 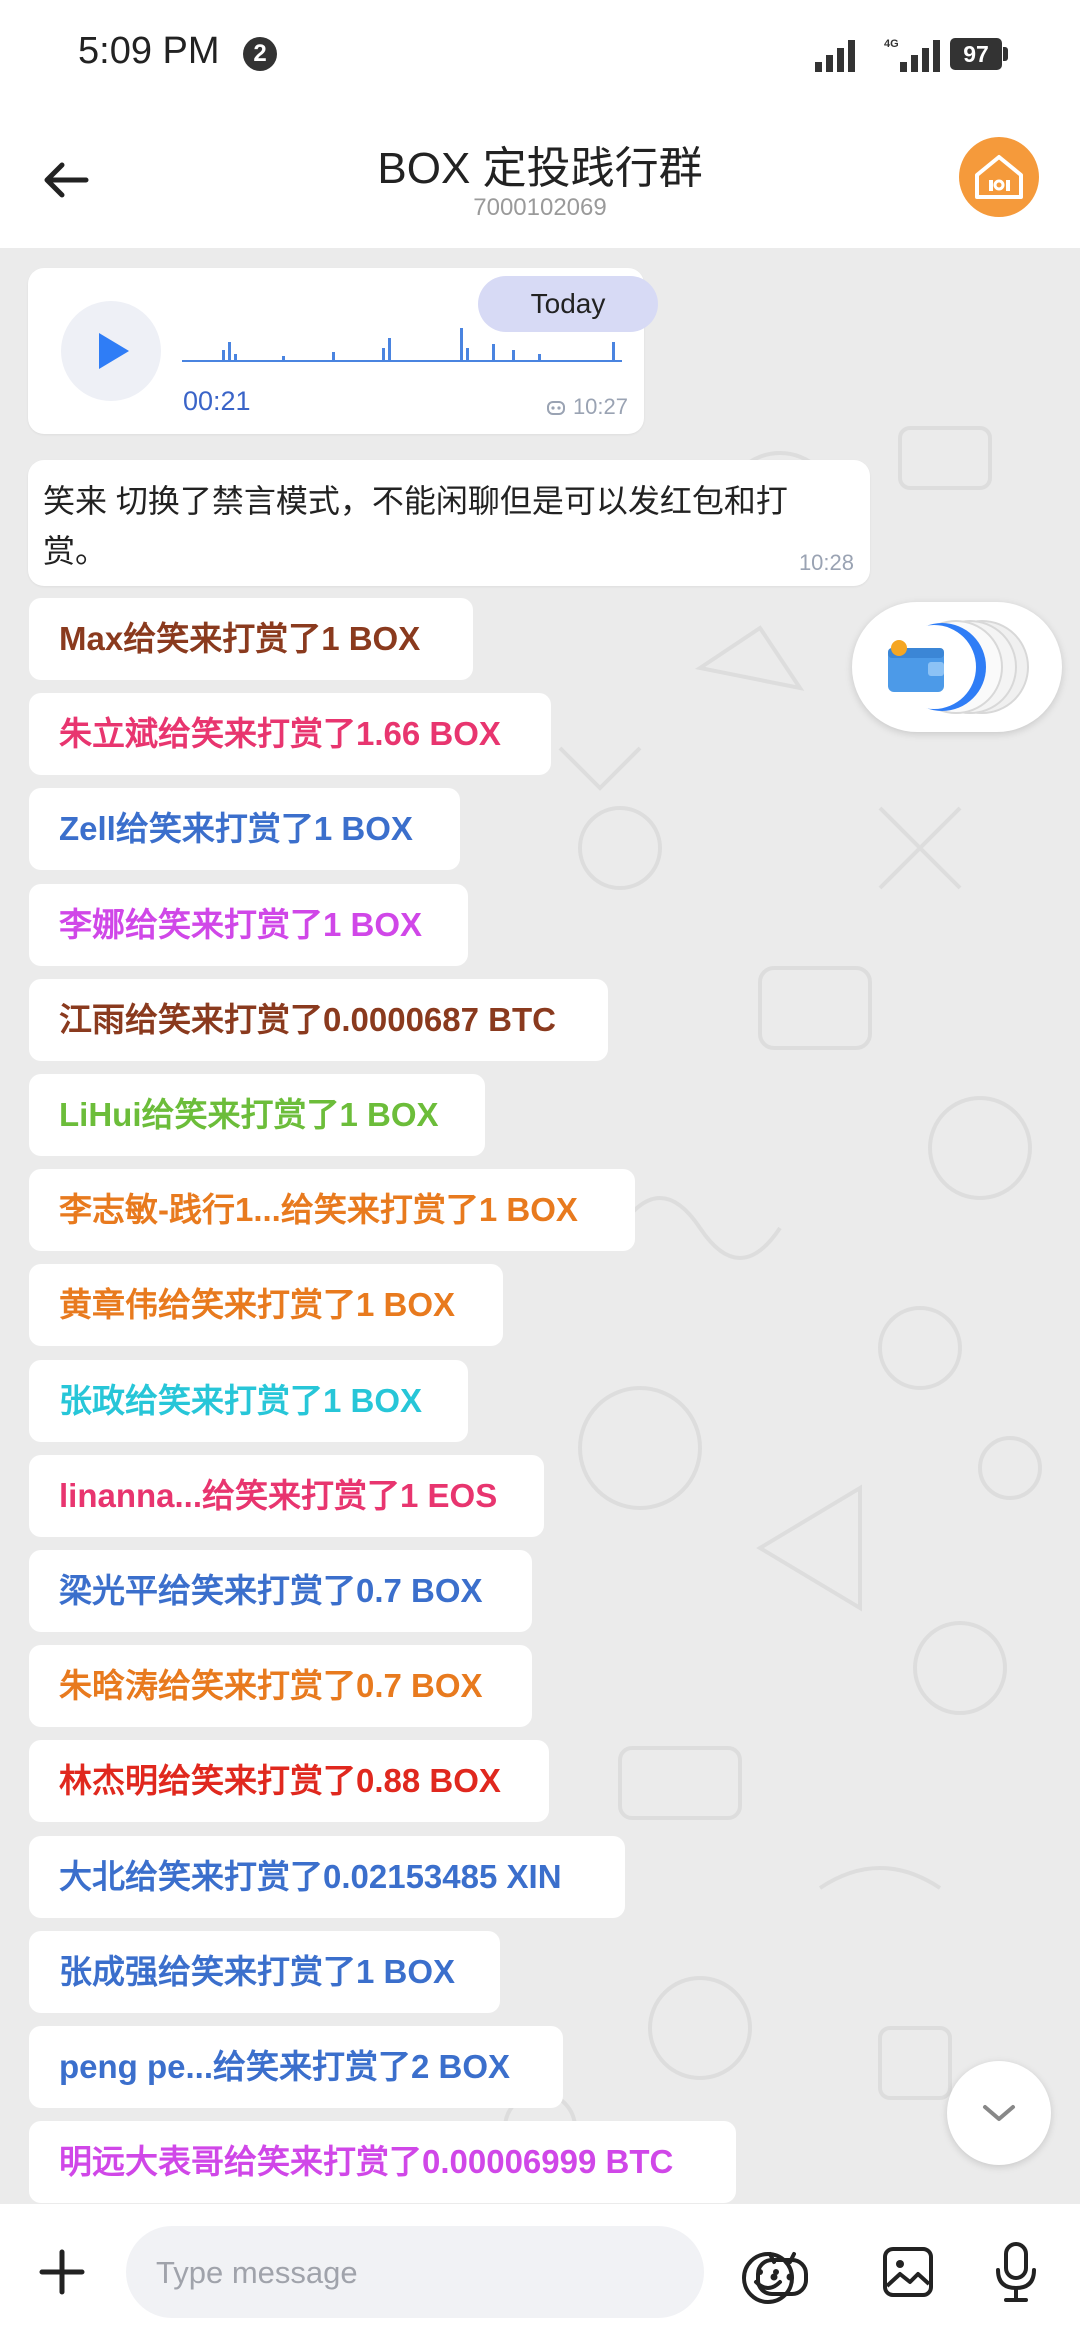 I want to click on reward-message-bubble: peng pe...给笑来打赏了2 BOX, so click(x=296, y=2067).